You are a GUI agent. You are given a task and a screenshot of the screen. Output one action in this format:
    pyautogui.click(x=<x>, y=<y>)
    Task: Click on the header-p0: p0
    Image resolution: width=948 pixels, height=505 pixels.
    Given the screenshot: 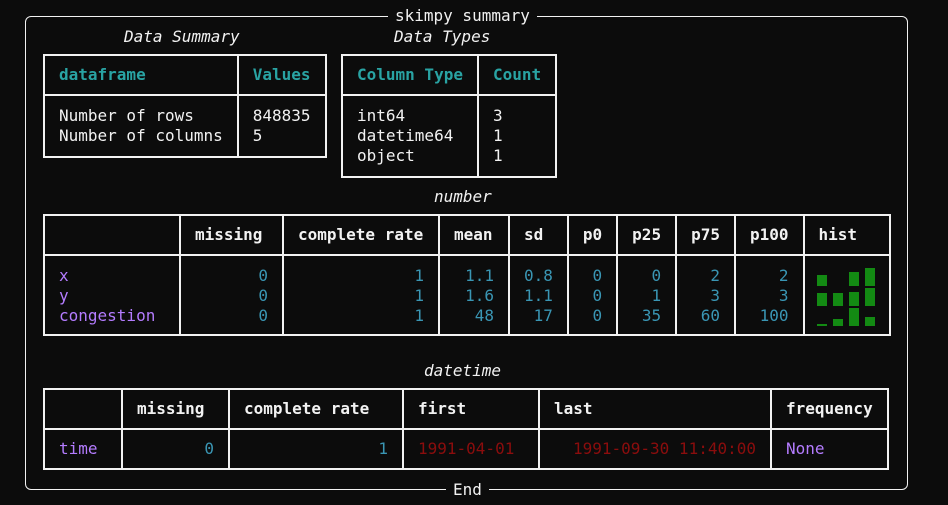 What is the action you would take?
    pyautogui.click(x=592, y=235)
    